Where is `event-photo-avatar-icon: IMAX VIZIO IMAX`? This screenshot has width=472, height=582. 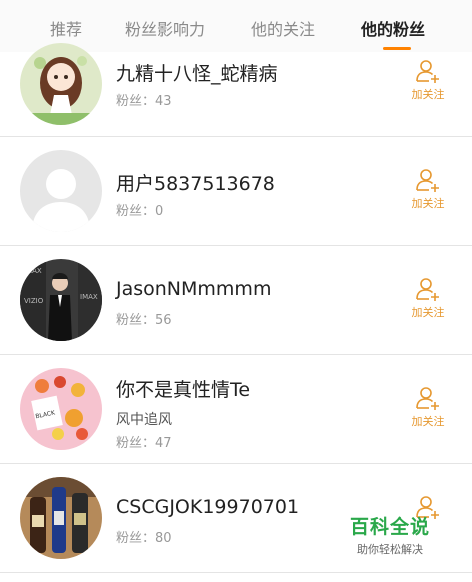 event-photo-avatar-icon: IMAX VIZIO IMAX is located at coordinates (61, 300).